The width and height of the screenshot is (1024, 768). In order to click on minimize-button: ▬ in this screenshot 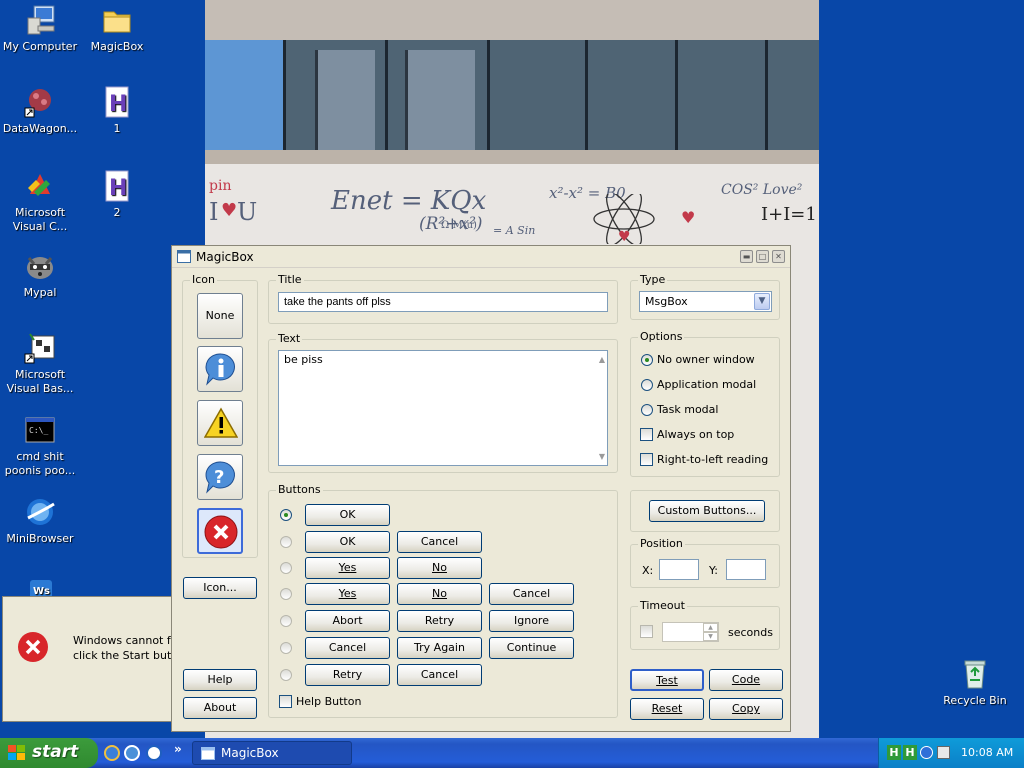, I will do `click(746, 256)`.